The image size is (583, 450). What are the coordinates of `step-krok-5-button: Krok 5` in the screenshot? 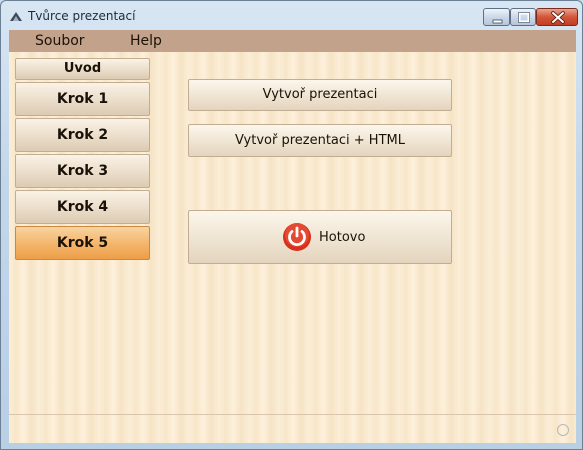 It's located at (82, 243).